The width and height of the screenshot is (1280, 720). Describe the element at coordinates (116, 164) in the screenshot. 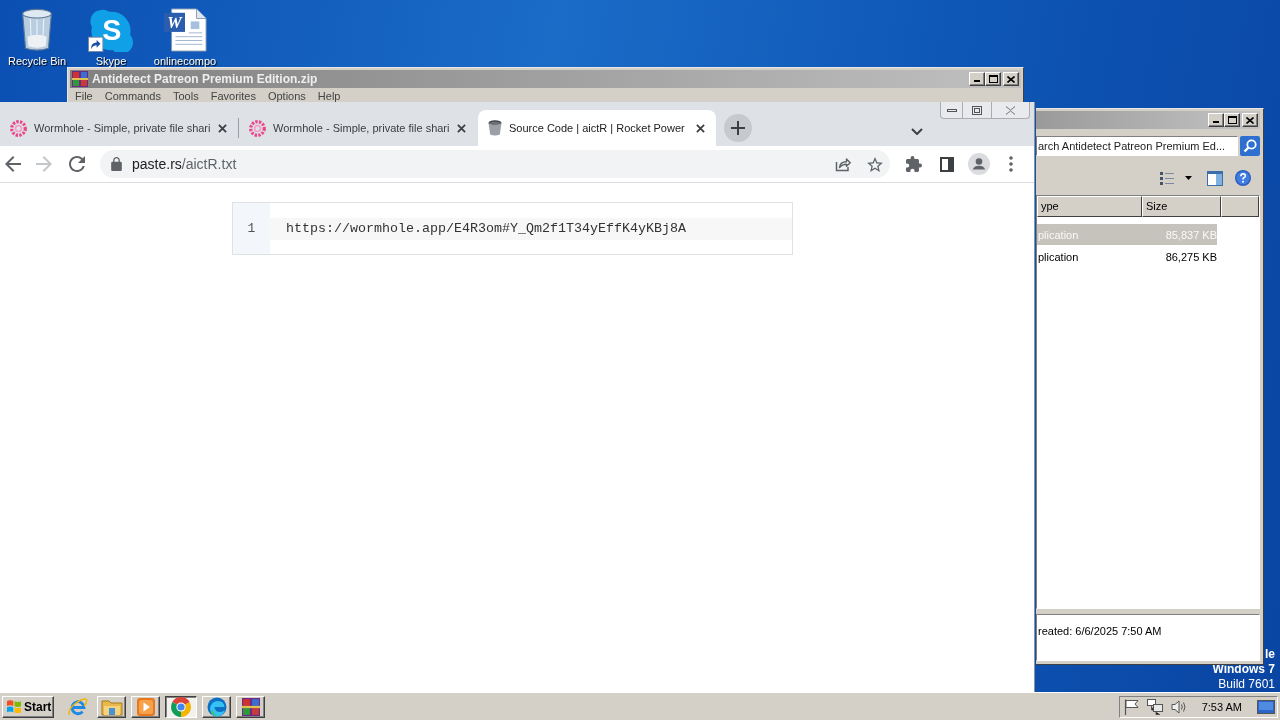

I see `lock-icon` at that location.